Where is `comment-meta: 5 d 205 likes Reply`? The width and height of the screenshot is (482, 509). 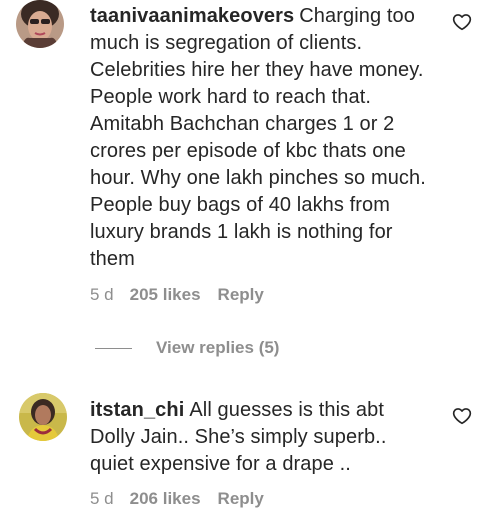 comment-meta: 5 d 205 likes Reply is located at coordinates (177, 295).